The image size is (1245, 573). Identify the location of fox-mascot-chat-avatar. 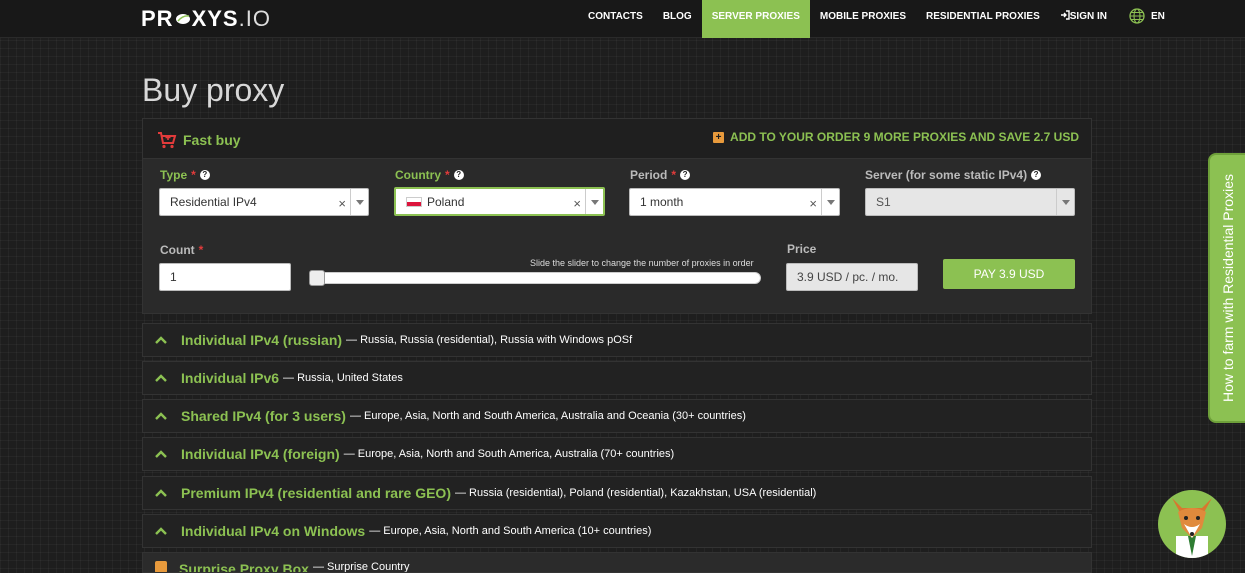
(1192, 524).